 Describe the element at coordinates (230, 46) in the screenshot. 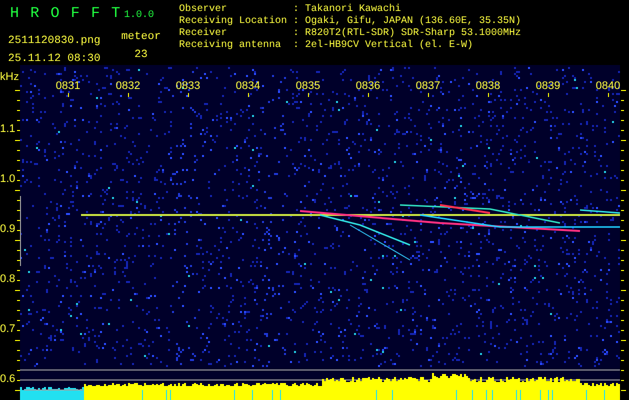

I see `info-label: Receiving antenna` at that location.